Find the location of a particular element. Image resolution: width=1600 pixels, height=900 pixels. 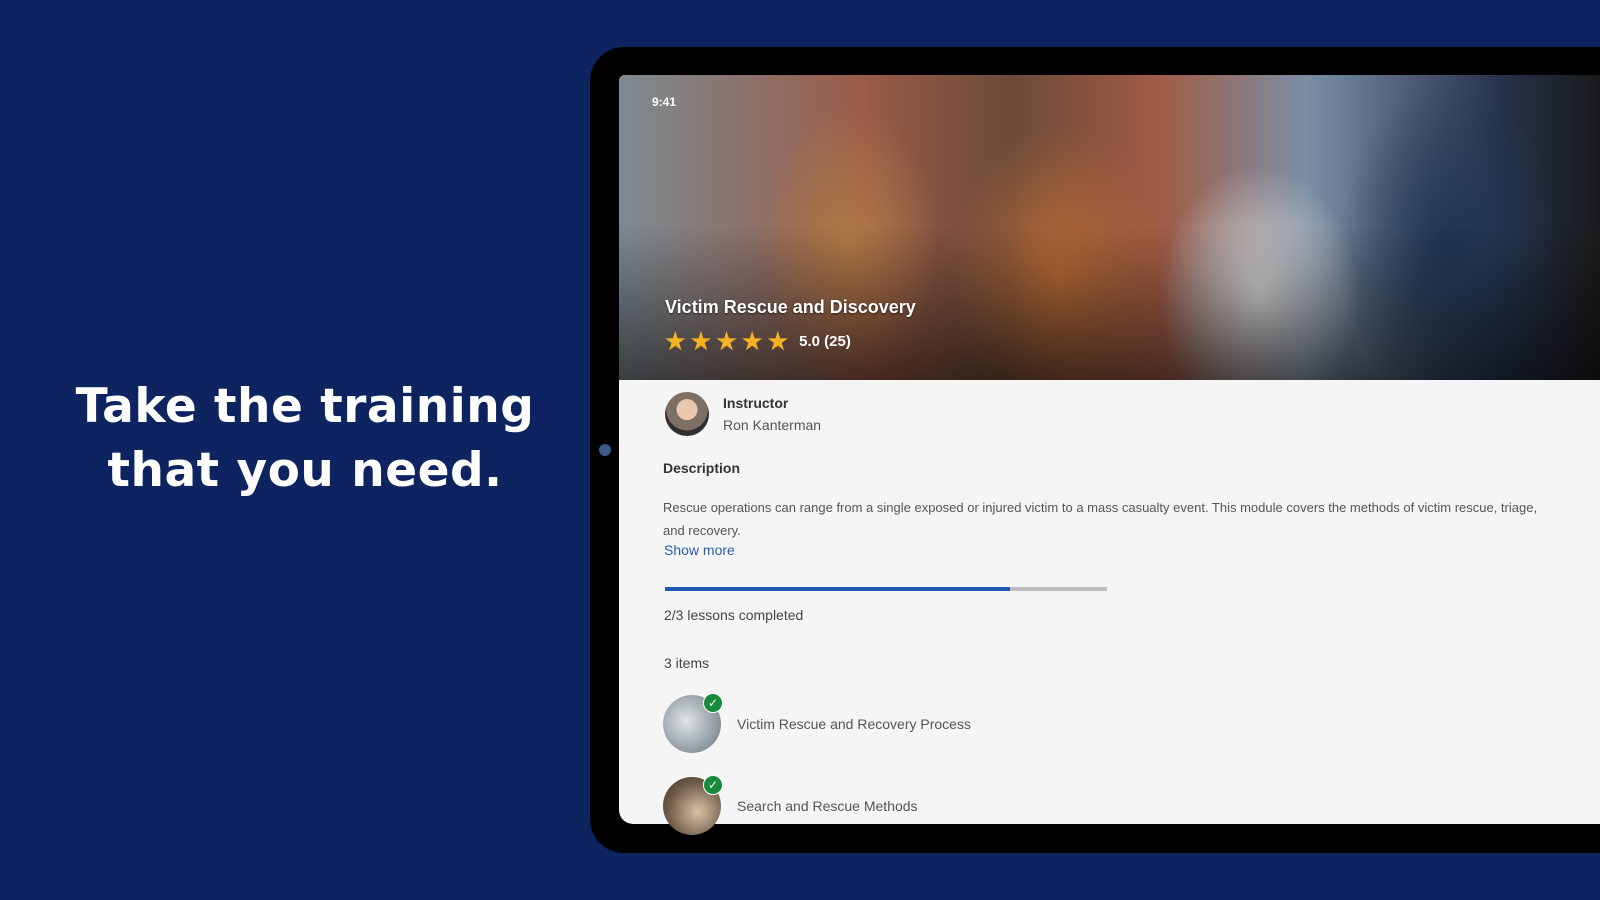

instructor: Instructor Ron Kanterman is located at coordinates (743, 414).